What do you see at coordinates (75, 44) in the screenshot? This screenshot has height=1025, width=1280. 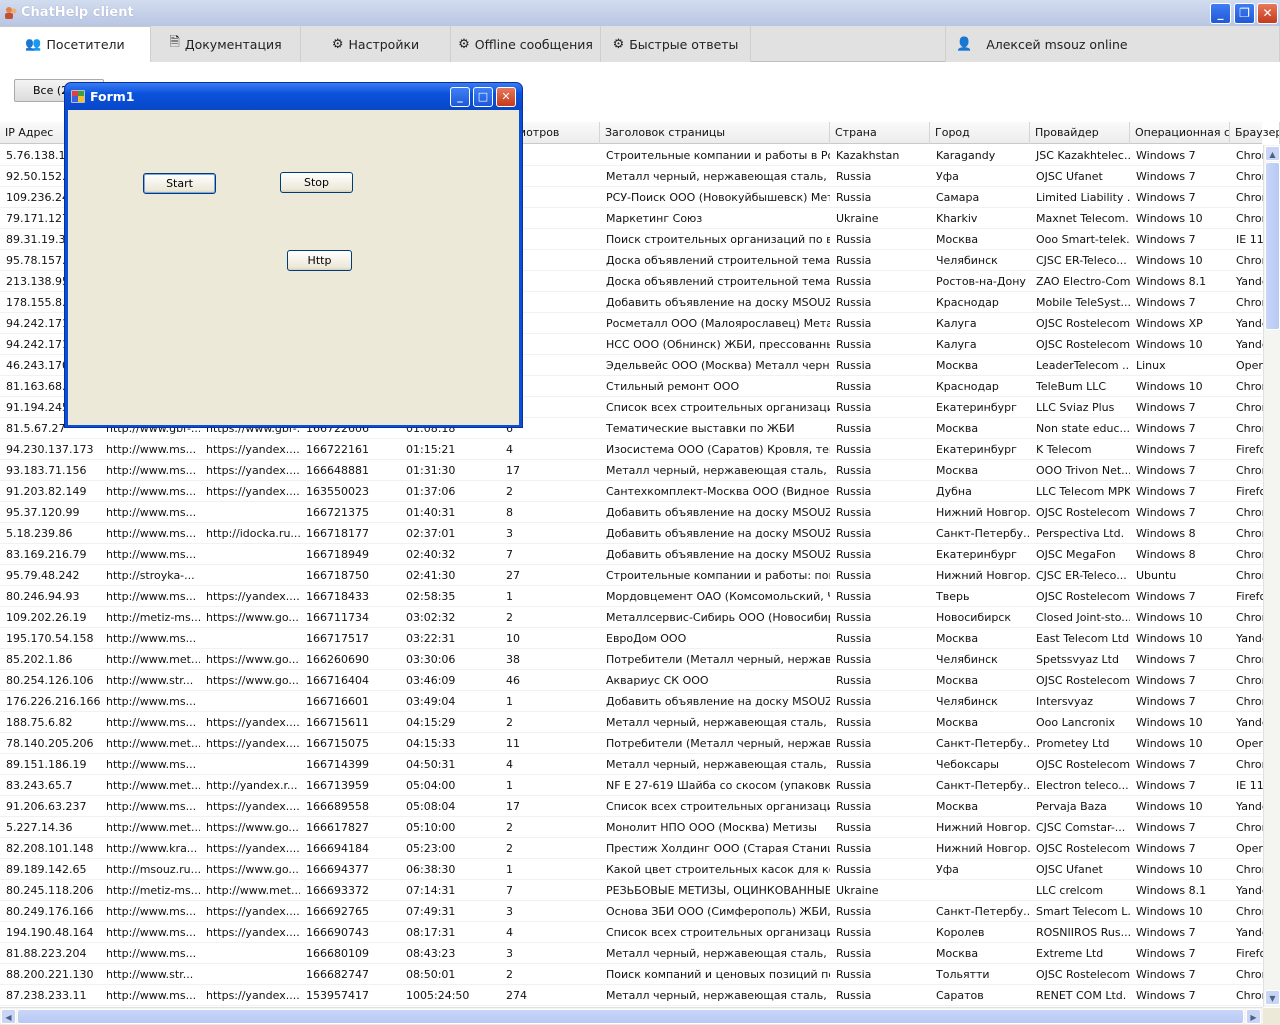 I see `tab-visitors: 👥 Посетители` at bounding box center [75, 44].